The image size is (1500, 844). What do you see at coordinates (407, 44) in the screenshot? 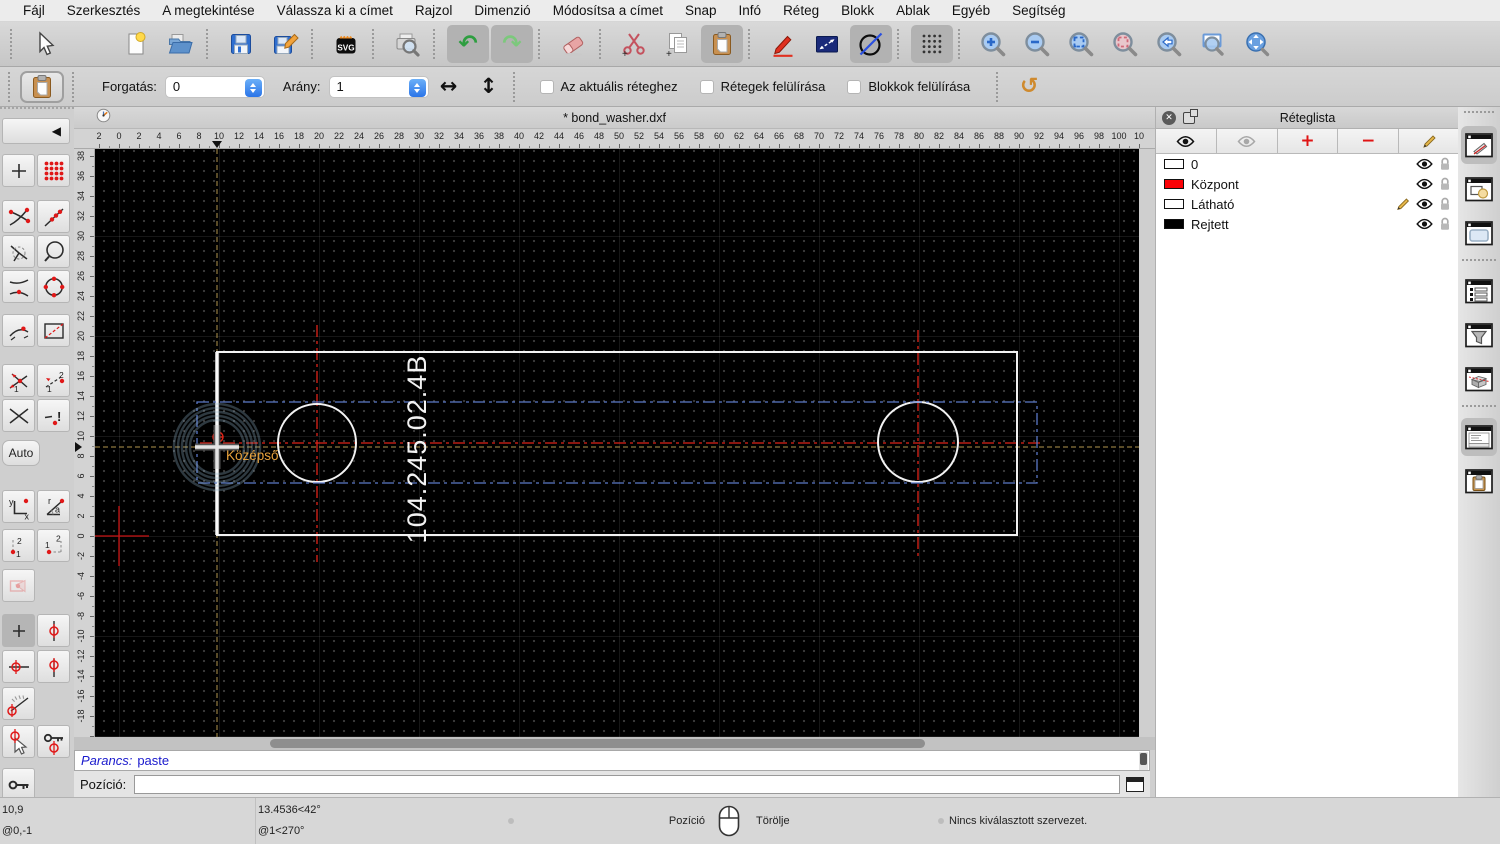
I see `print-preview-button` at bounding box center [407, 44].